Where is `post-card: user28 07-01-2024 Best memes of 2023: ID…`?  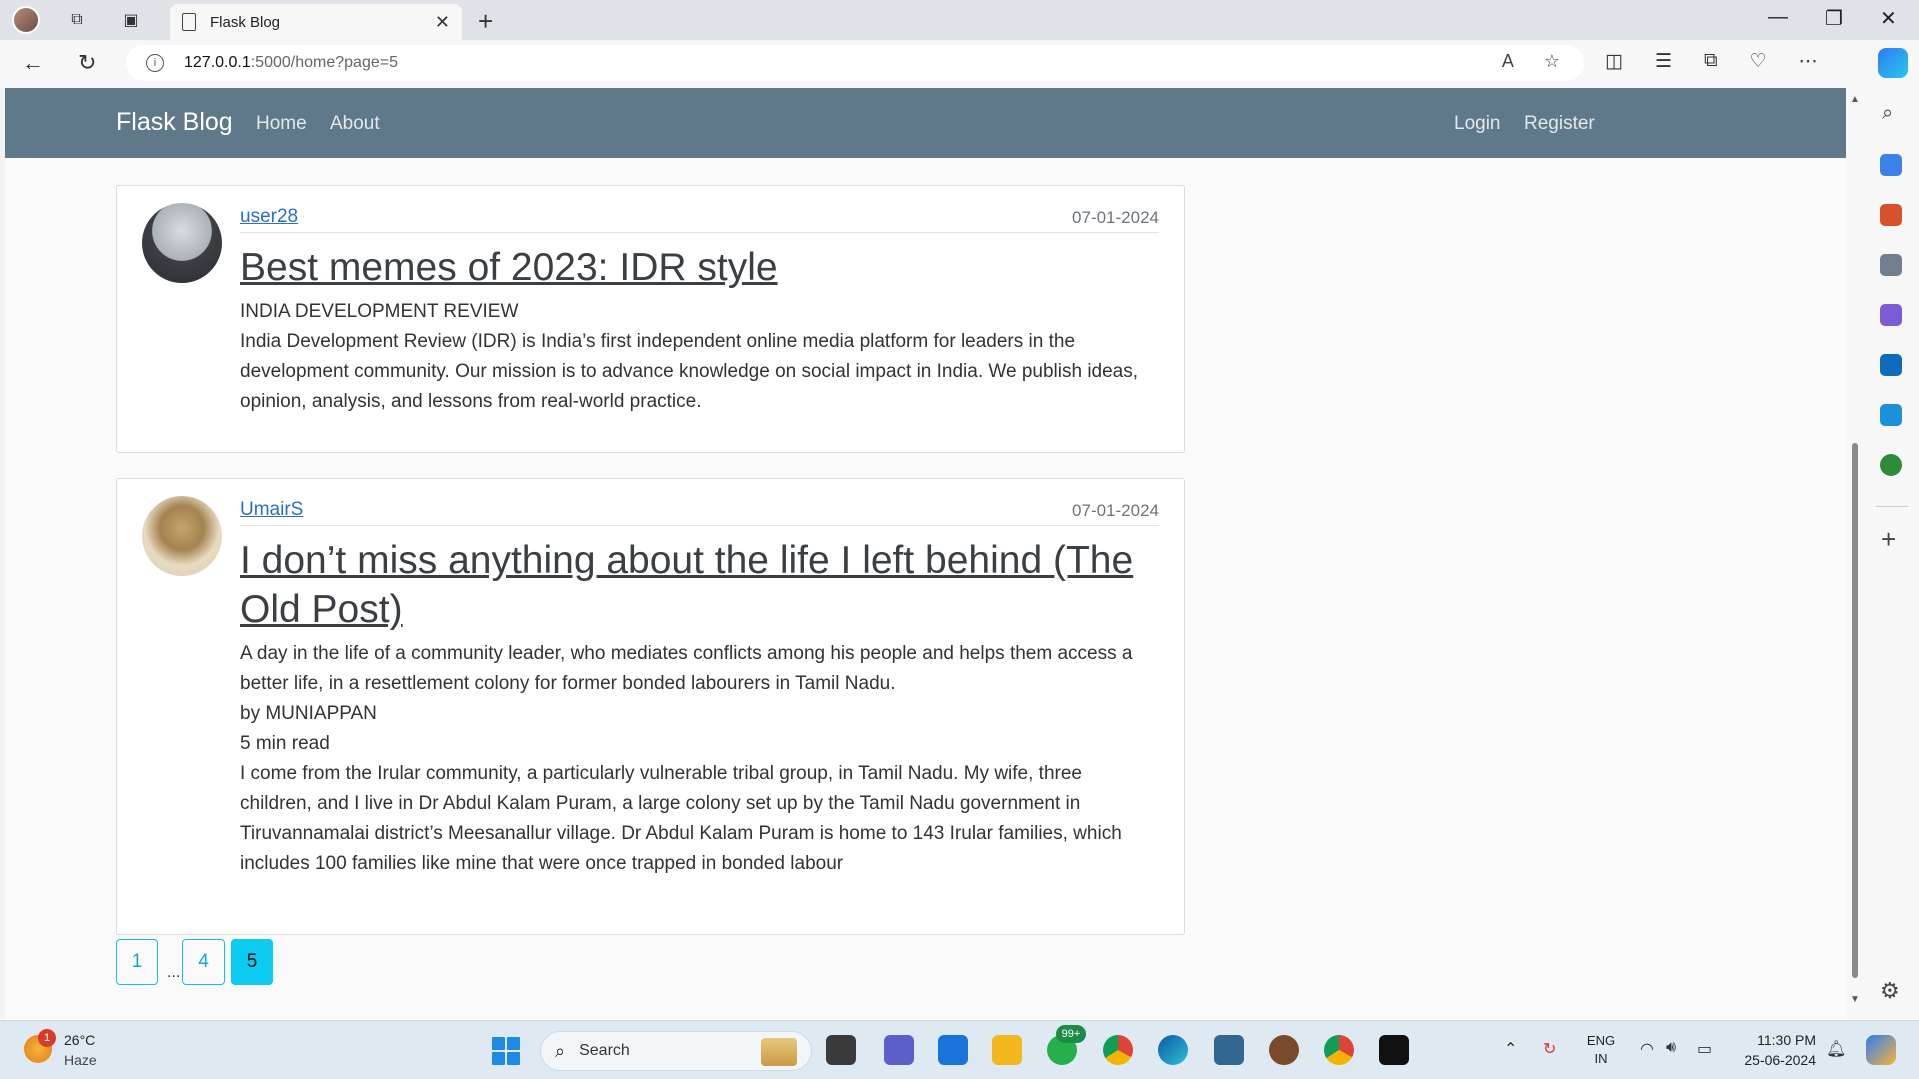
post-card: user28 07-01-2024 Best memes of 2023: ID… is located at coordinates (650, 319).